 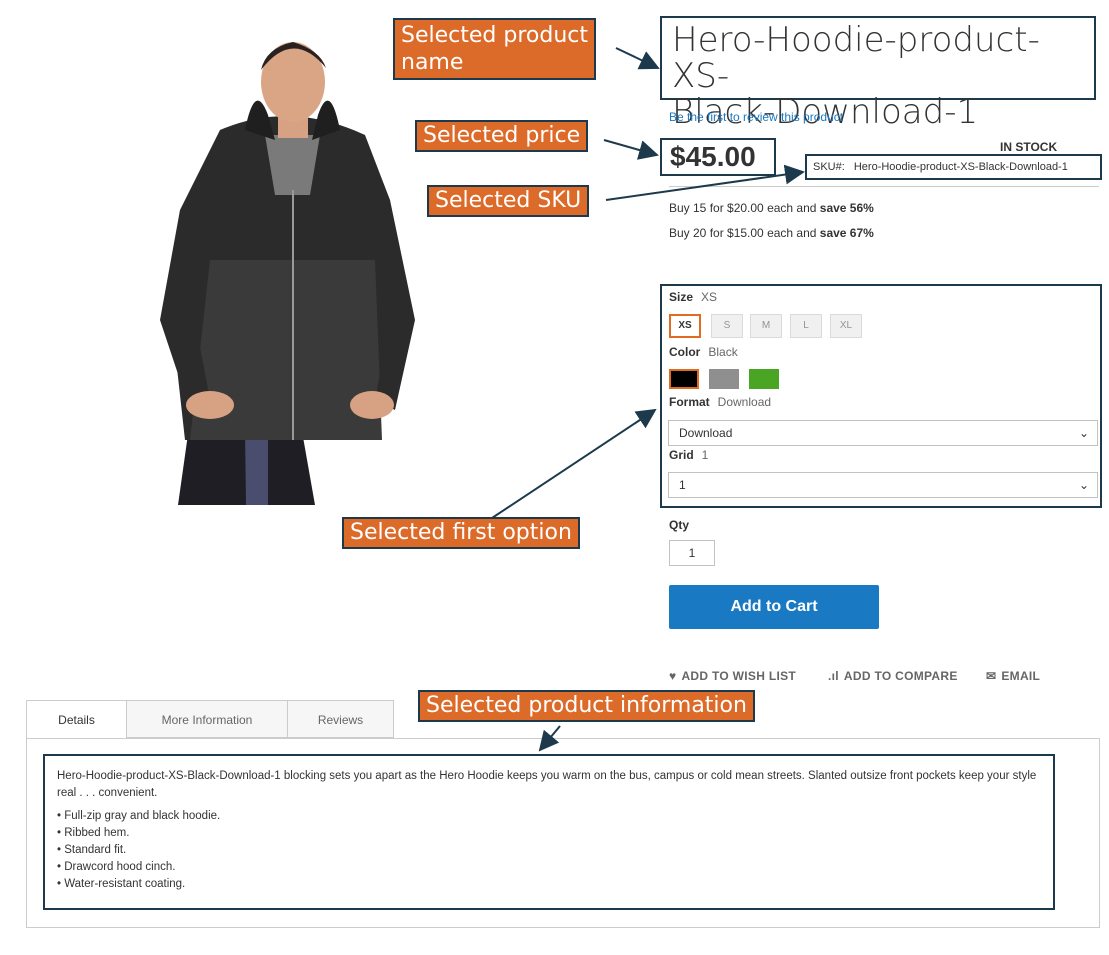 What do you see at coordinates (766, 326) in the screenshot?
I see `size-swatch-m: M` at bounding box center [766, 326].